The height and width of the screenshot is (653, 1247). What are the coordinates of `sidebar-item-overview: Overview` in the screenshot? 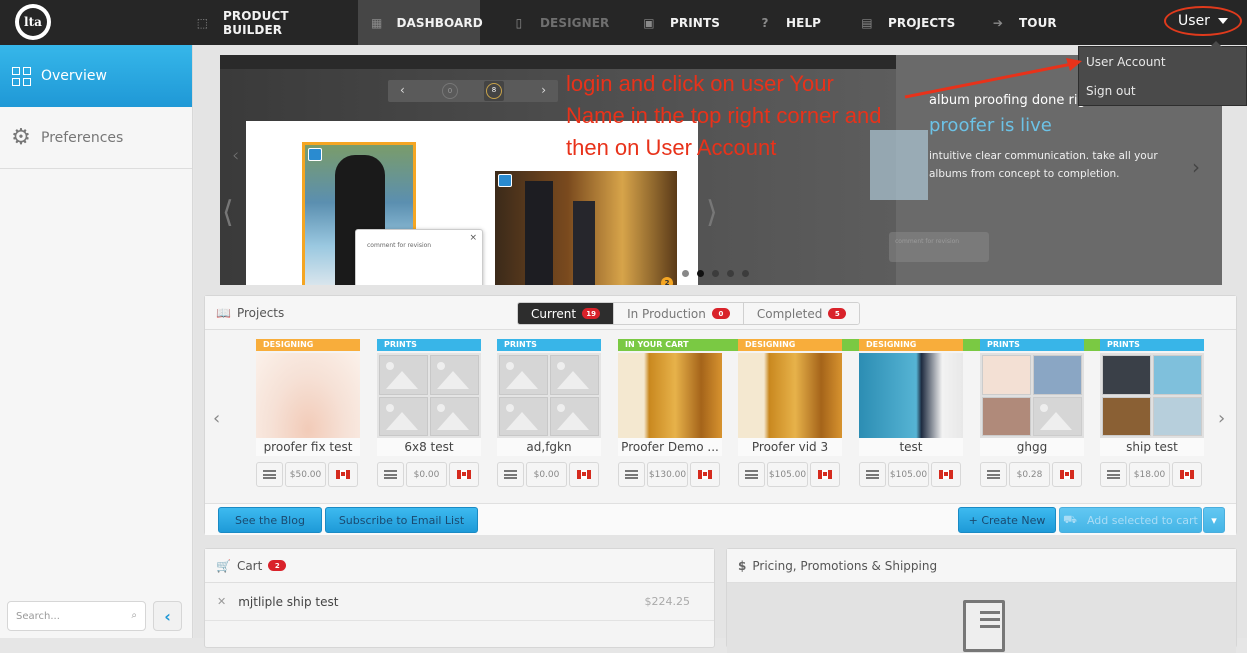 It's located at (96, 76).